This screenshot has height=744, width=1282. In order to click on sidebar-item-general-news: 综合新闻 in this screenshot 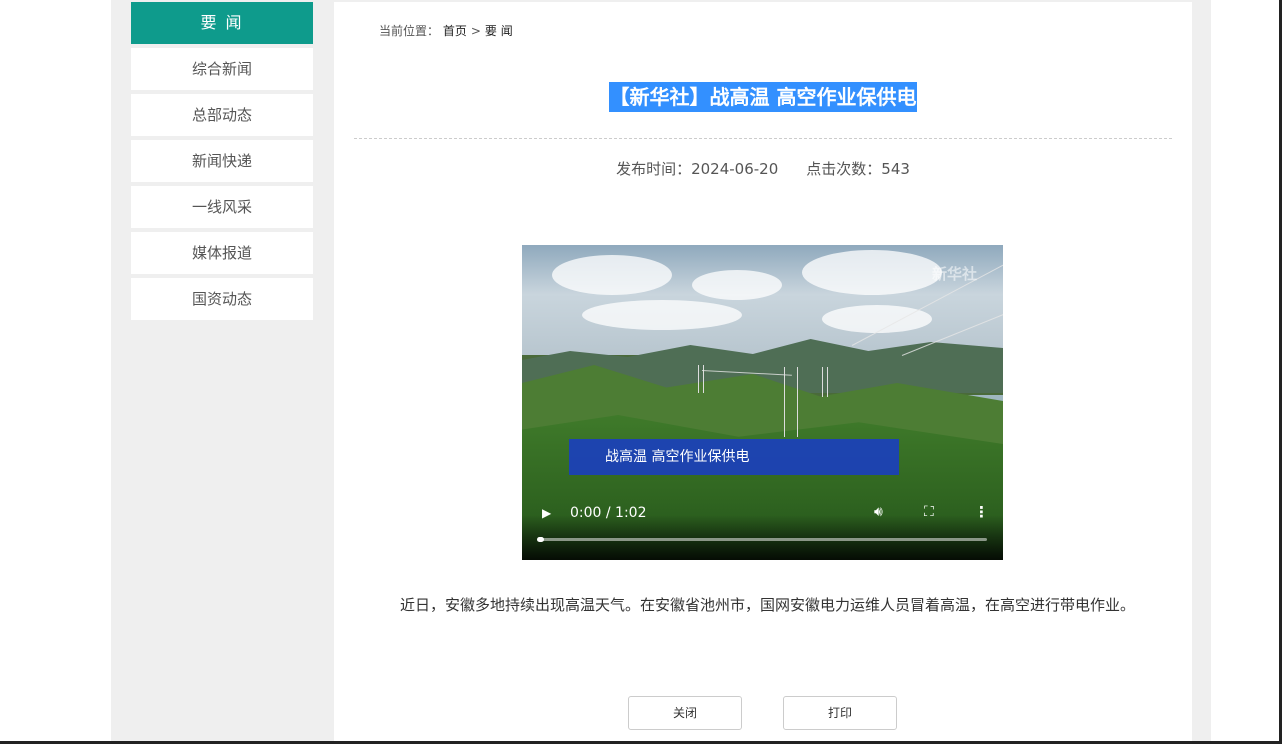, I will do `click(222, 69)`.